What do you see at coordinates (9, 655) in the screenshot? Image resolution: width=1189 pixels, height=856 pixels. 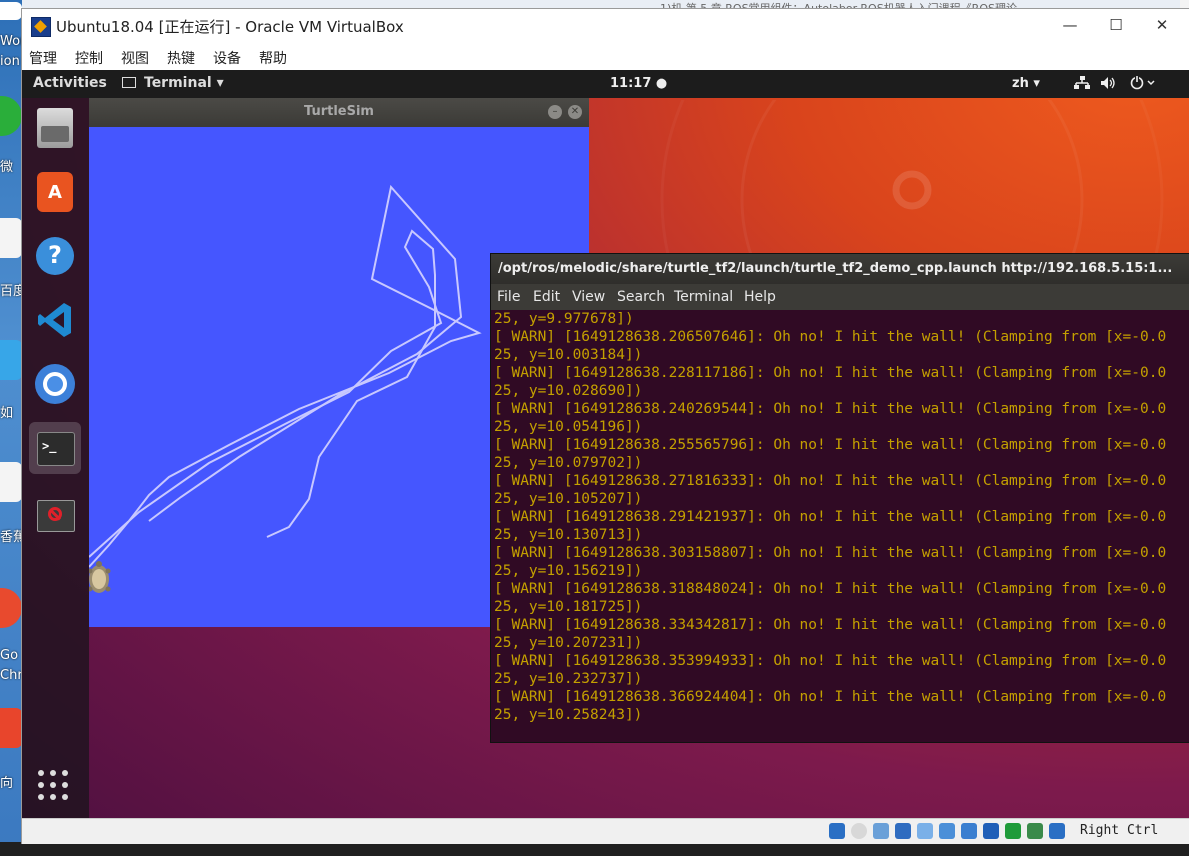 I see `desktop-label: Go` at bounding box center [9, 655].